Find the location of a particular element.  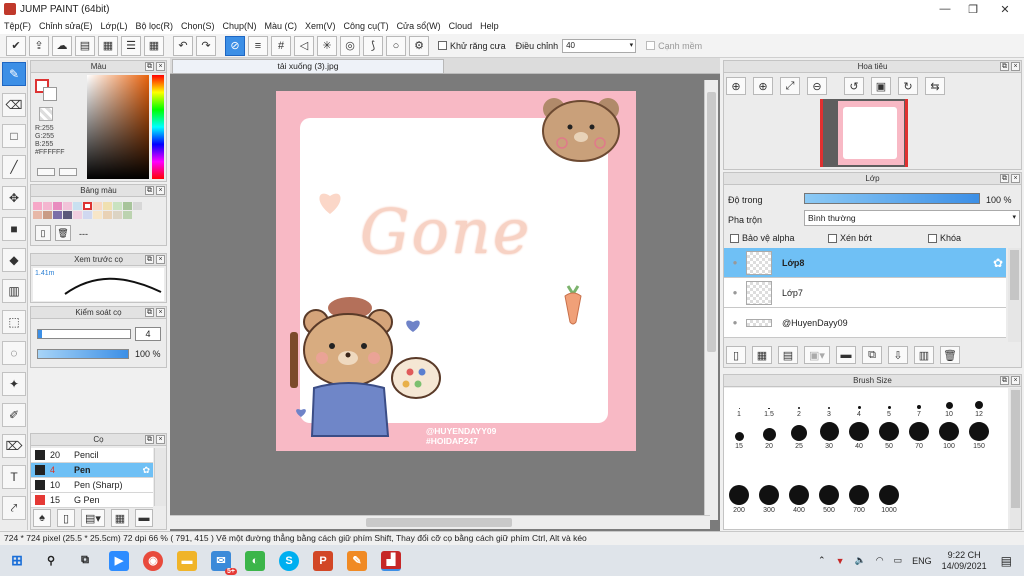

menu-edit: Chỉnh sửa(E) is located at coordinates (66, 26).